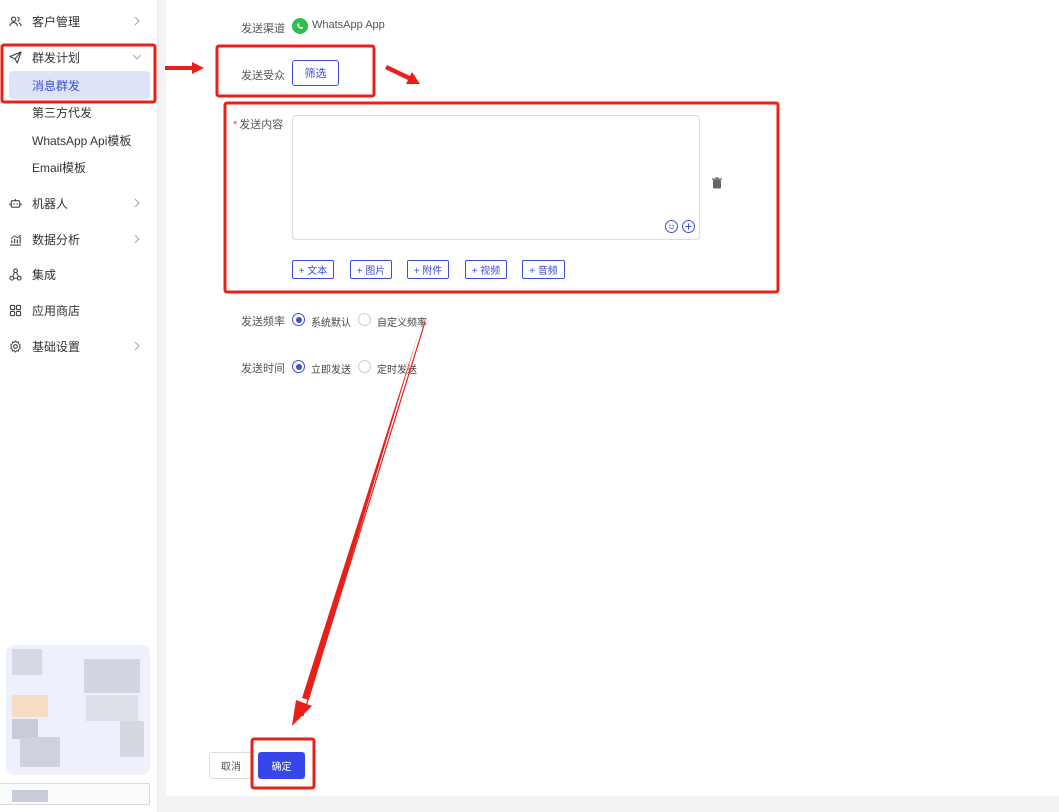  Describe the element at coordinates (56, 57) in the screenshot. I see `sidebar-item-label: 群发计划` at that location.